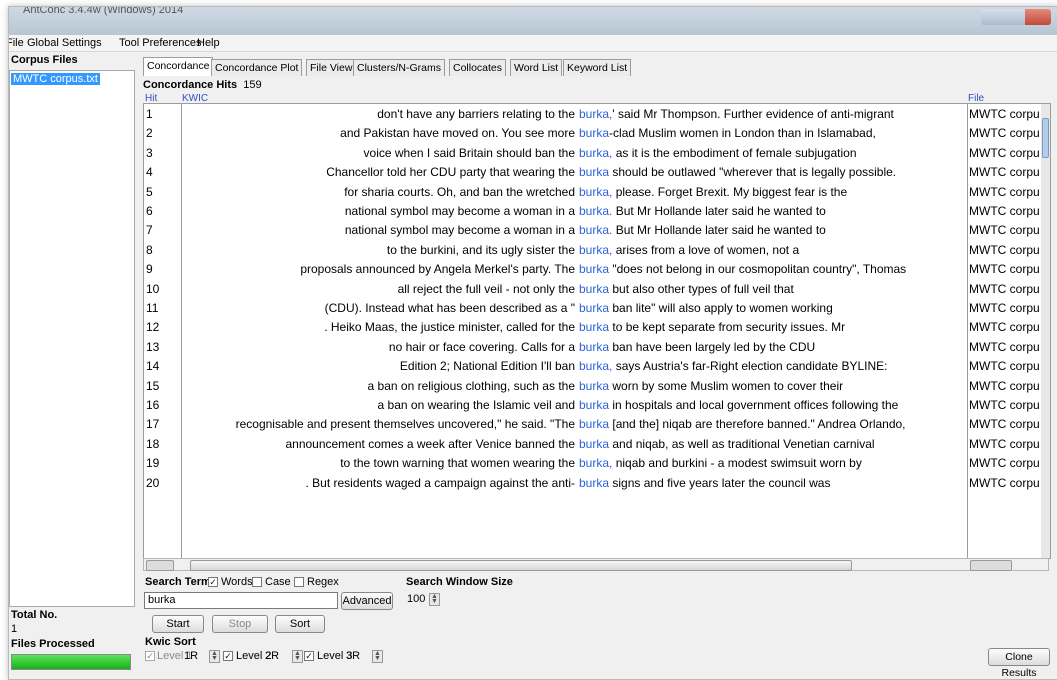 Image resolution: width=1057 pixels, height=680 pixels. Describe the element at coordinates (309, 656) in the screenshot. I see `level3-checkbox: ✓` at that location.